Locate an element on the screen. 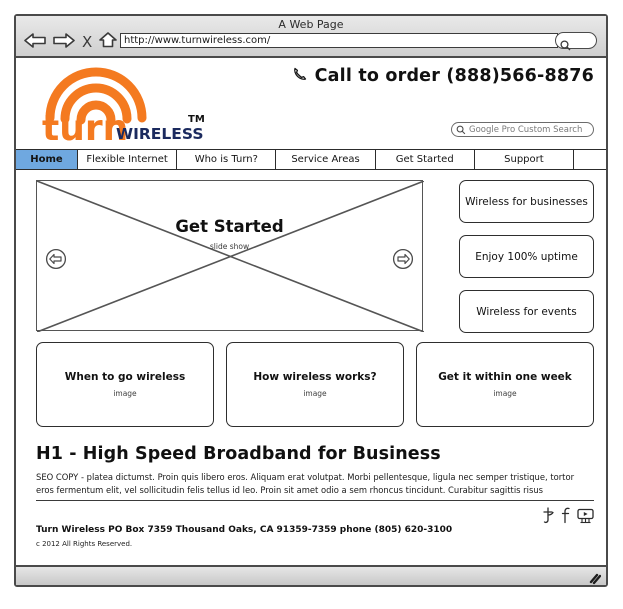  feature-card-when-to-go-wireless: When to go wireless image is located at coordinates (125, 384).